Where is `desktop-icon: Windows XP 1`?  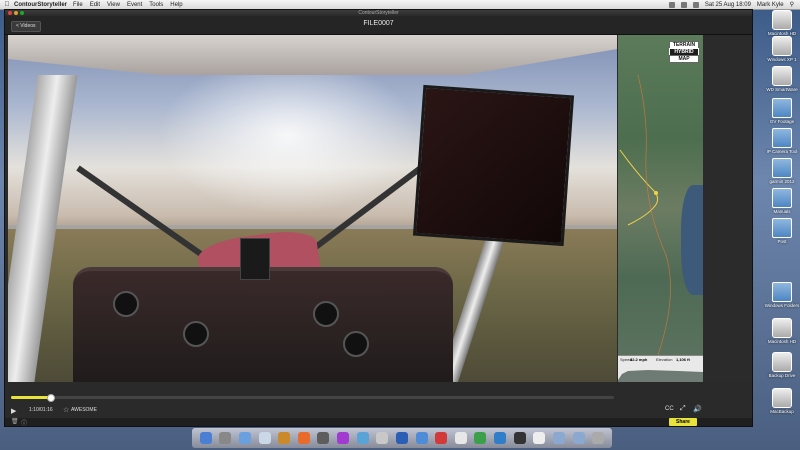
desktop-icon: Windows XP 1 is located at coordinates (781, 49).